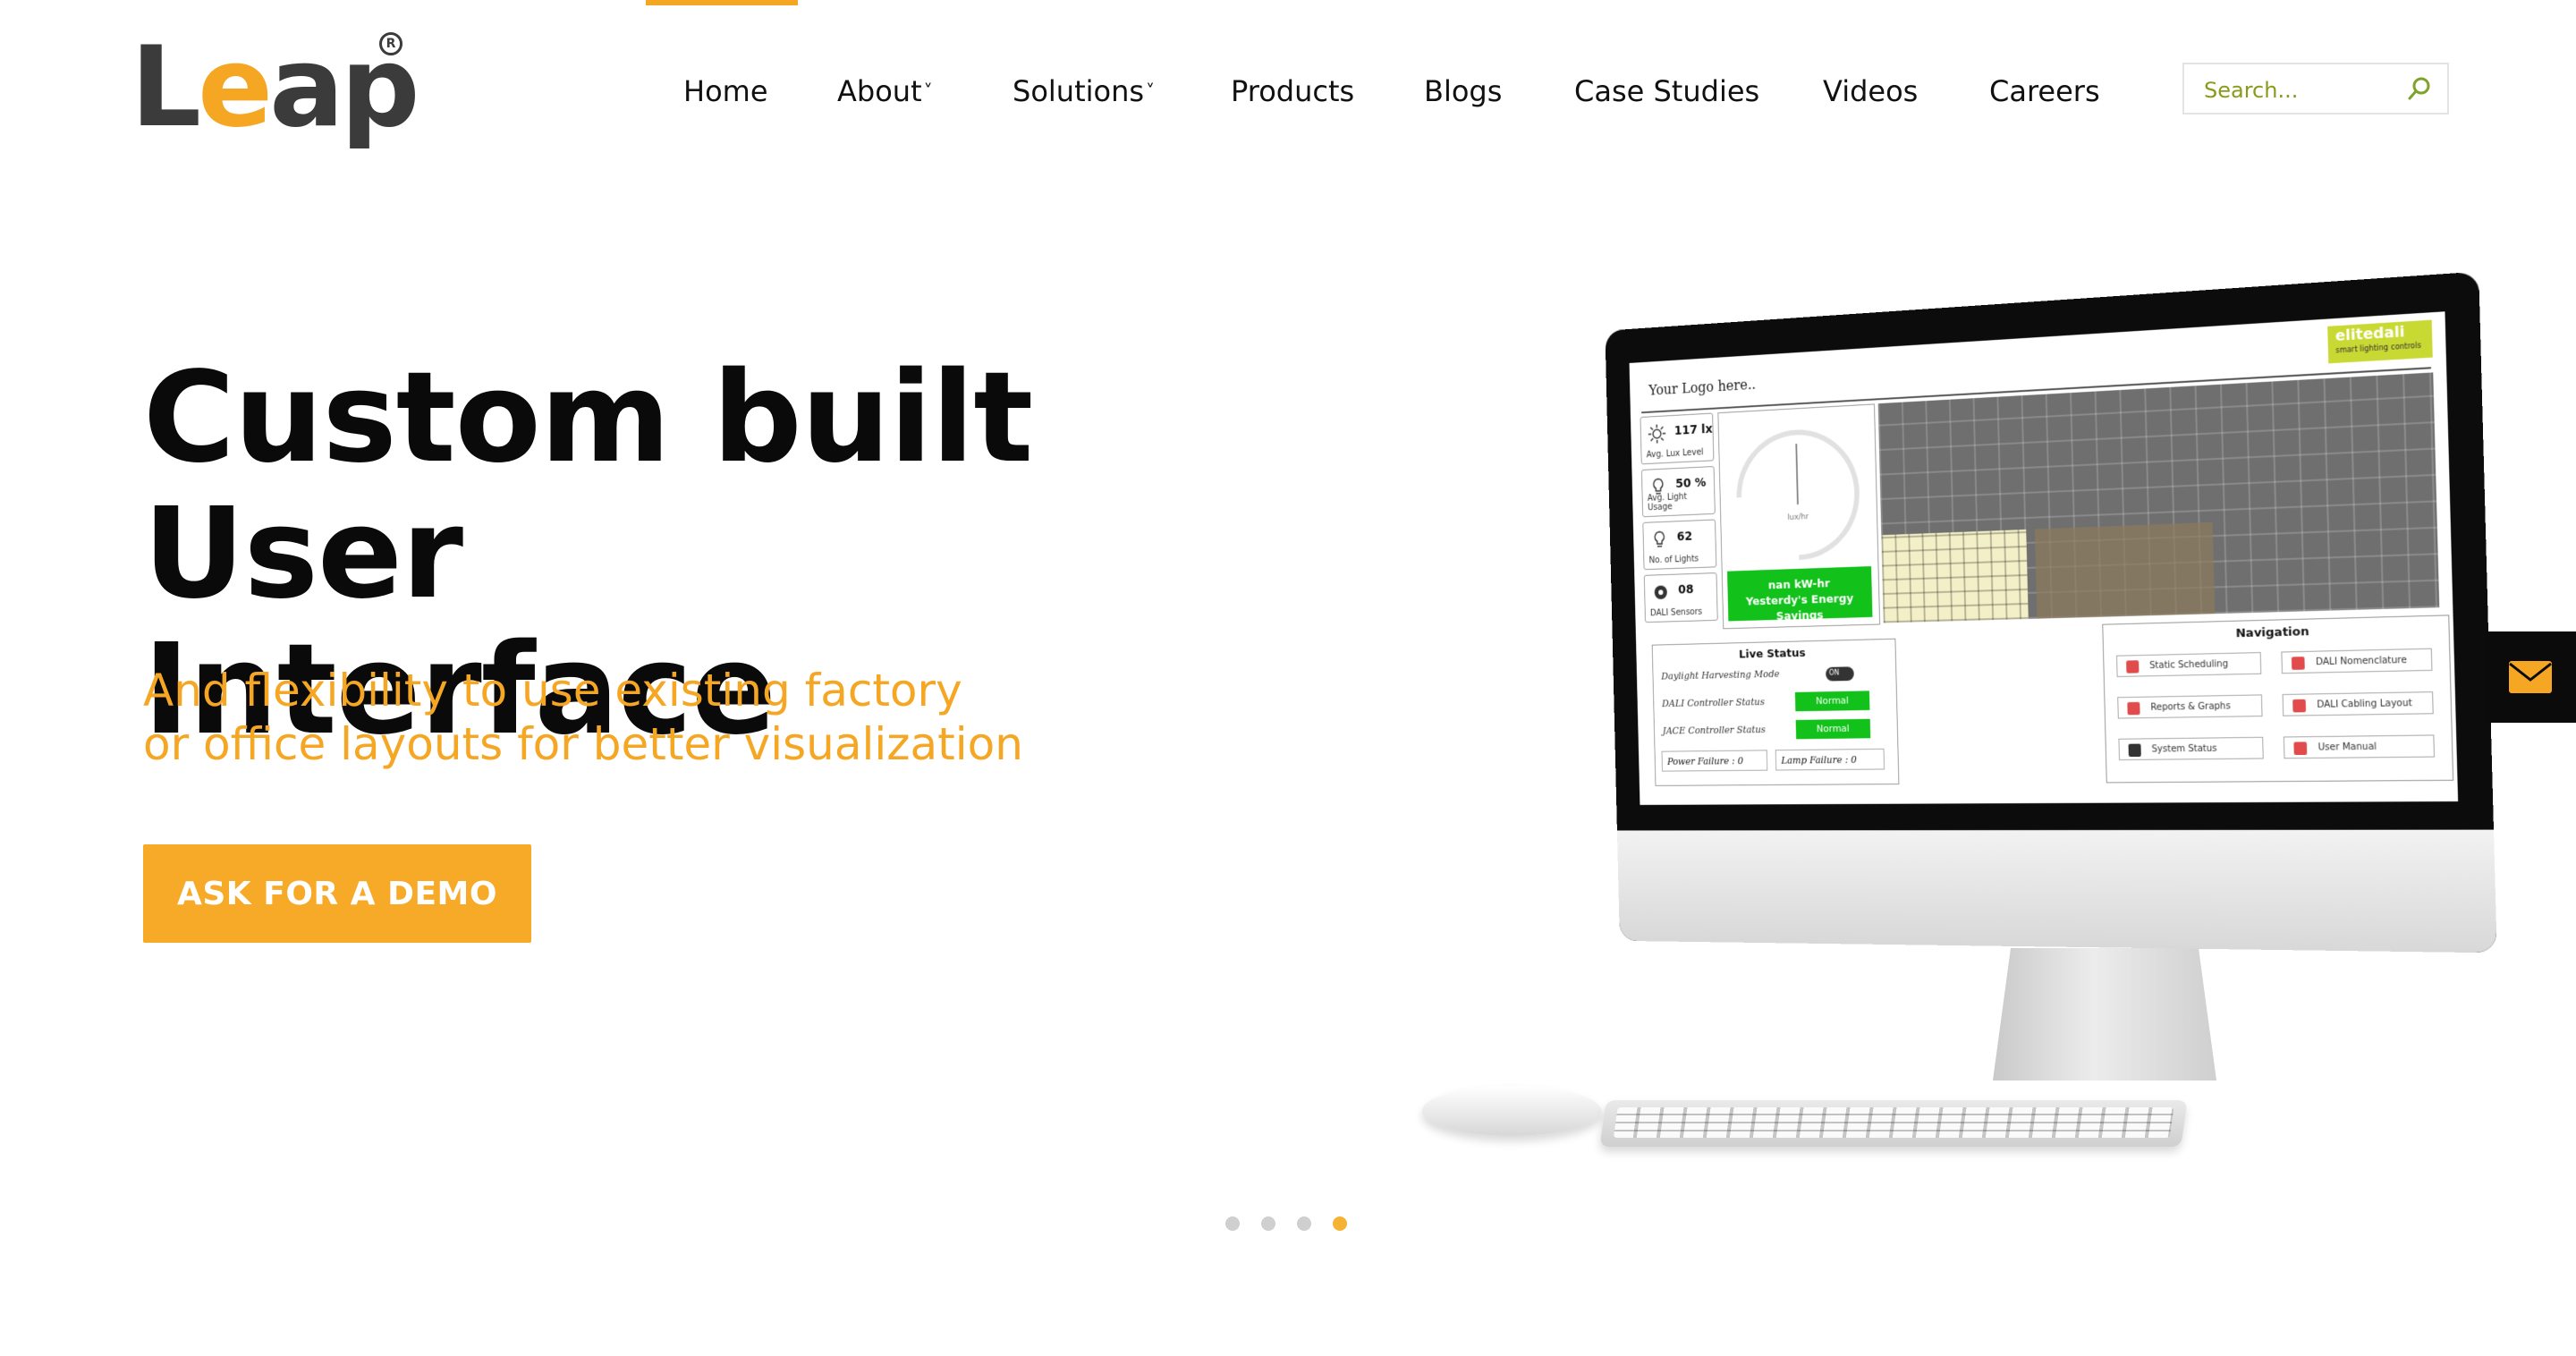 The height and width of the screenshot is (1356, 2576). I want to click on hero-subtitle-line: And flexibility to use existing factory, so click(552, 690).